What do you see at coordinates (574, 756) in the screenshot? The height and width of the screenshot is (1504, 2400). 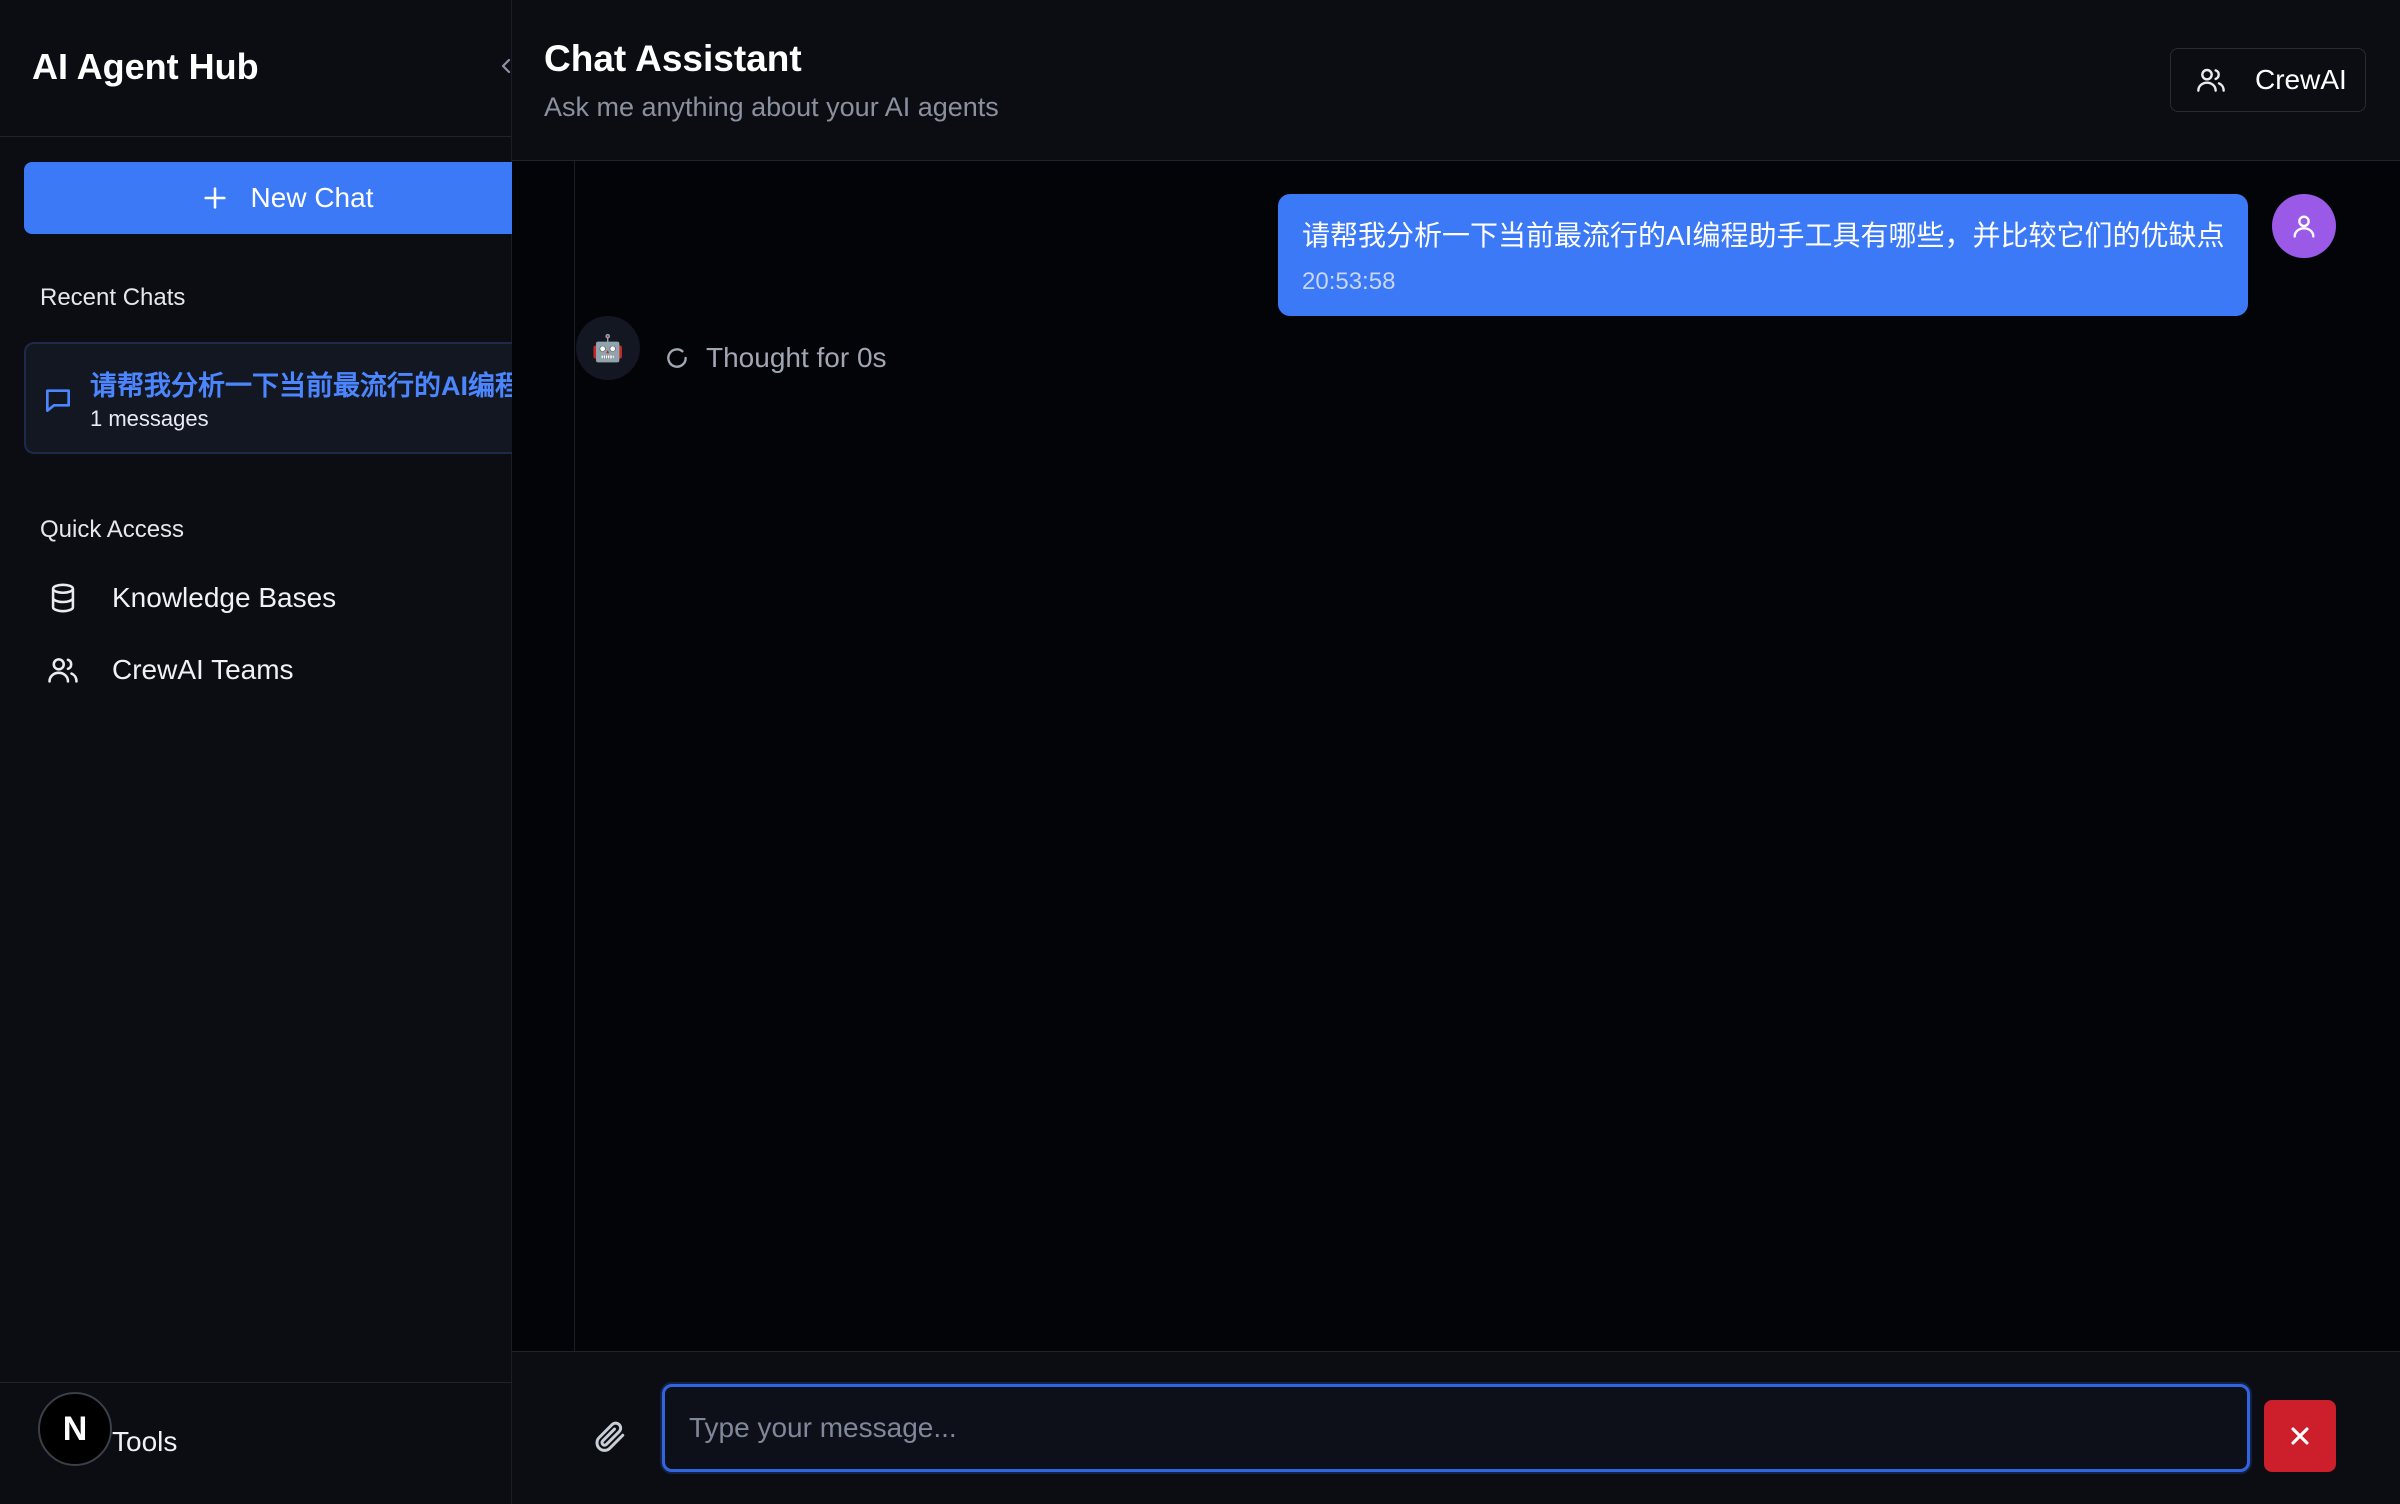 I see `chat-divider` at bounding box center [574, 756].